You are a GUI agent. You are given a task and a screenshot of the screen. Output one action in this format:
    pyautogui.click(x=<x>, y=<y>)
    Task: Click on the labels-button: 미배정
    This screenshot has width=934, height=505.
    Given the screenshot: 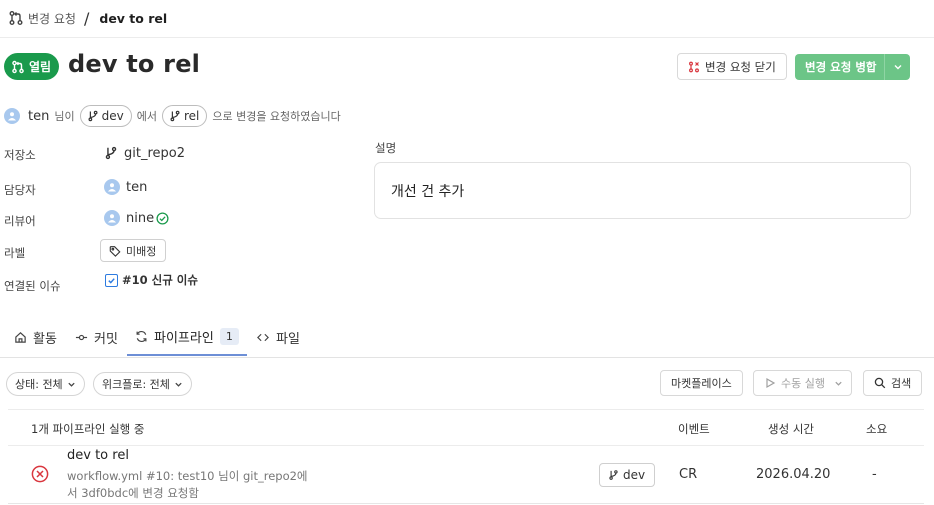 What is the action you would take?
    pyautogui.click(x=133, y=250)
    